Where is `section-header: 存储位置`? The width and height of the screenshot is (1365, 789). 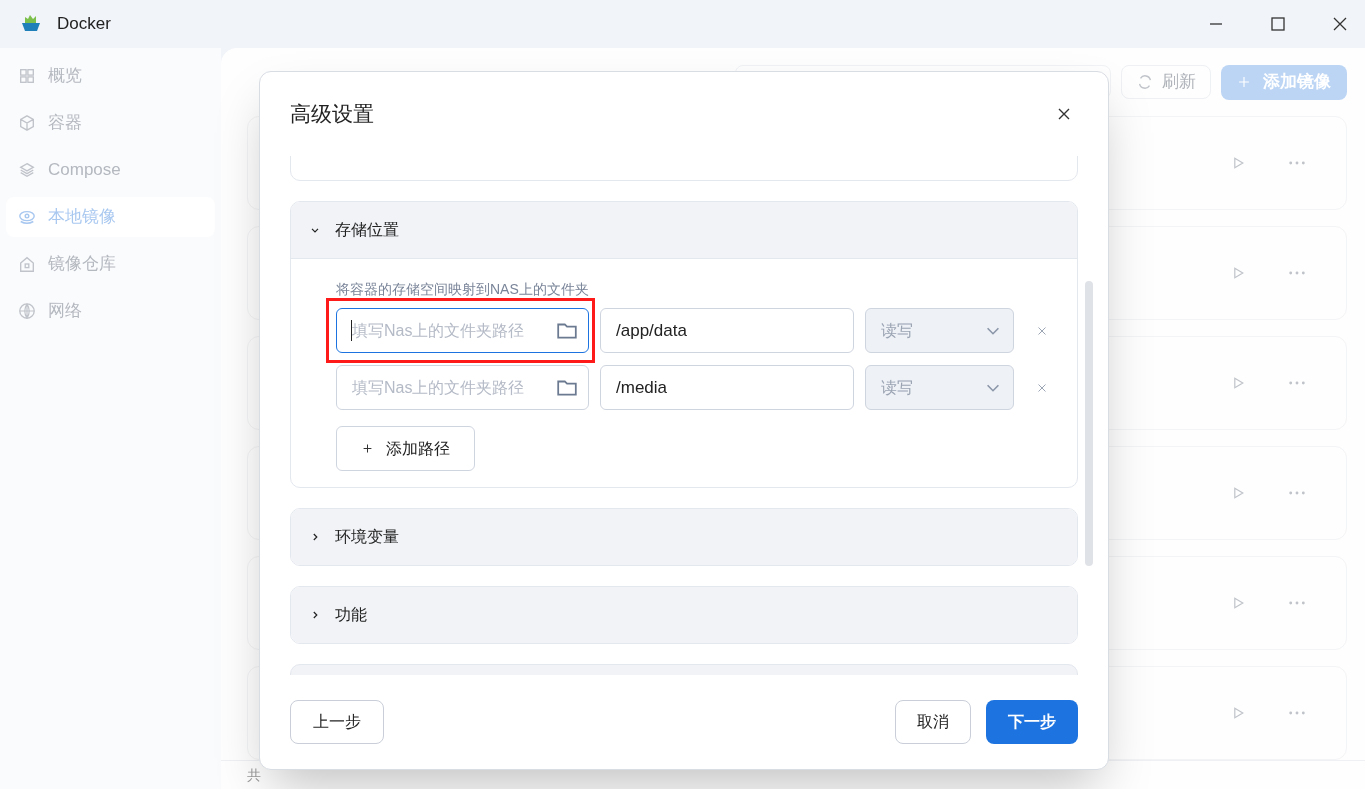
section-header: 存储位置 is located at coordinates (684, 230).